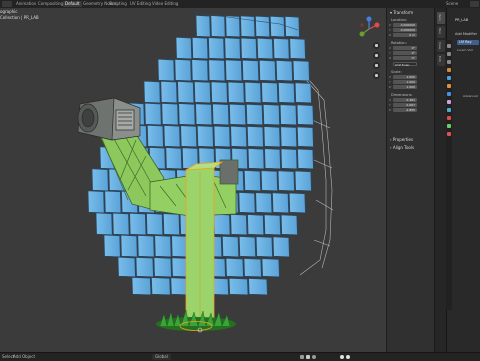  I want to click on viewport-shading-solid-icon, so click(302, 357).